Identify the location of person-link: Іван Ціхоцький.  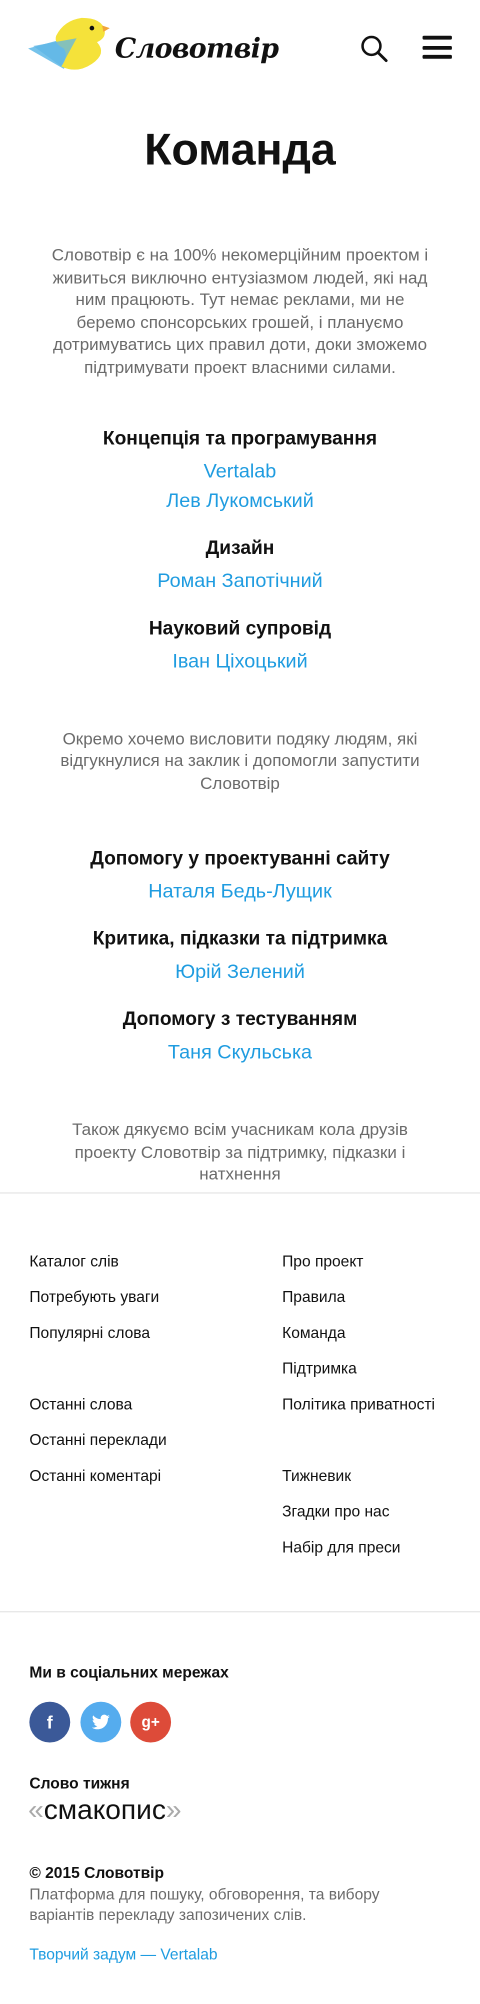
(240, 661).